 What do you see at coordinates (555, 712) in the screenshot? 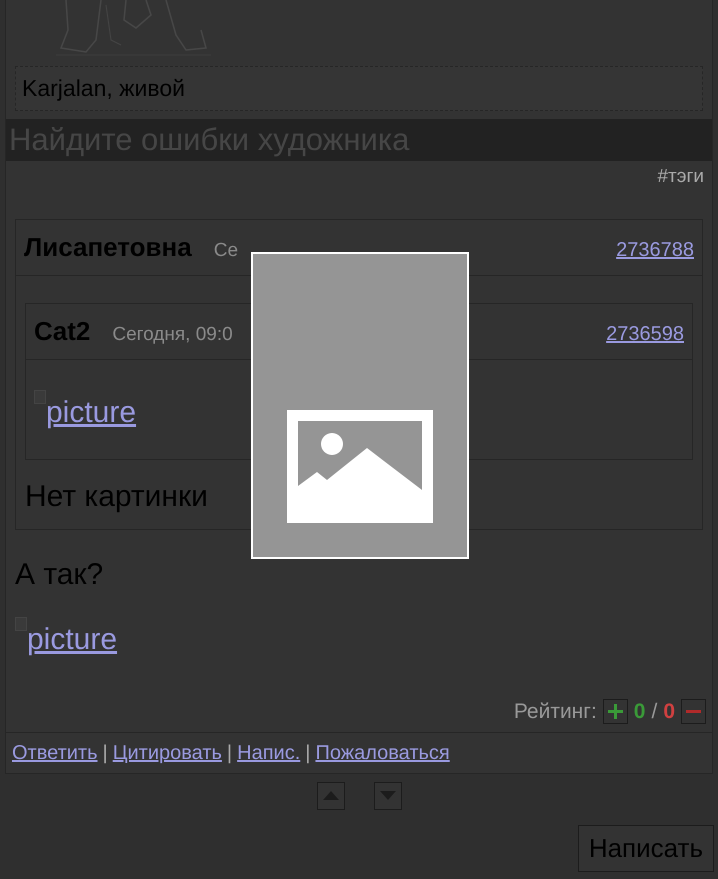
I see `rating-label: Рейтинг:` at bounding box center [555, 712].